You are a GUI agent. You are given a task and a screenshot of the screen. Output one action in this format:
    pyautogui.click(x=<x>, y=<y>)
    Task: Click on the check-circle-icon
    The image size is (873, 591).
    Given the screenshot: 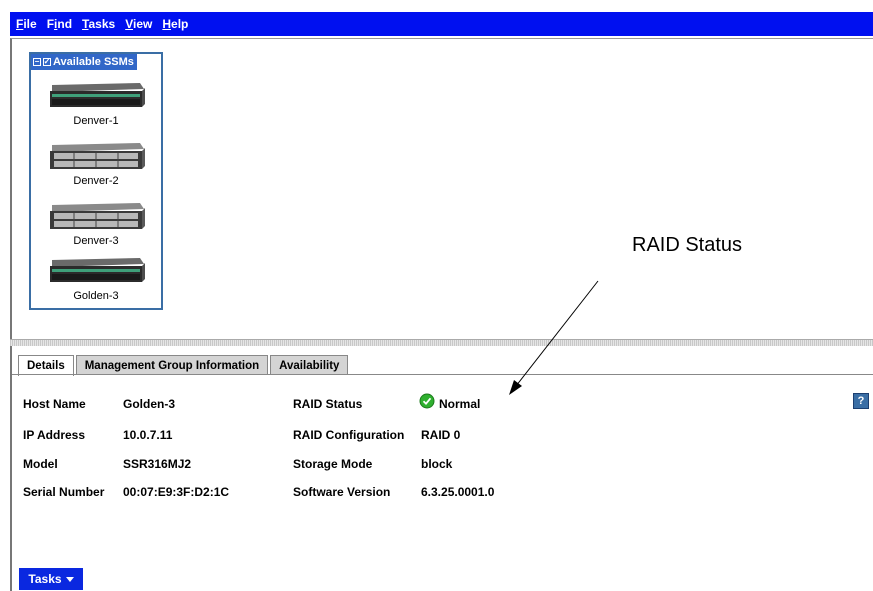 What is the action you would take?
    pyautogui.click(x=427, y=401)
    